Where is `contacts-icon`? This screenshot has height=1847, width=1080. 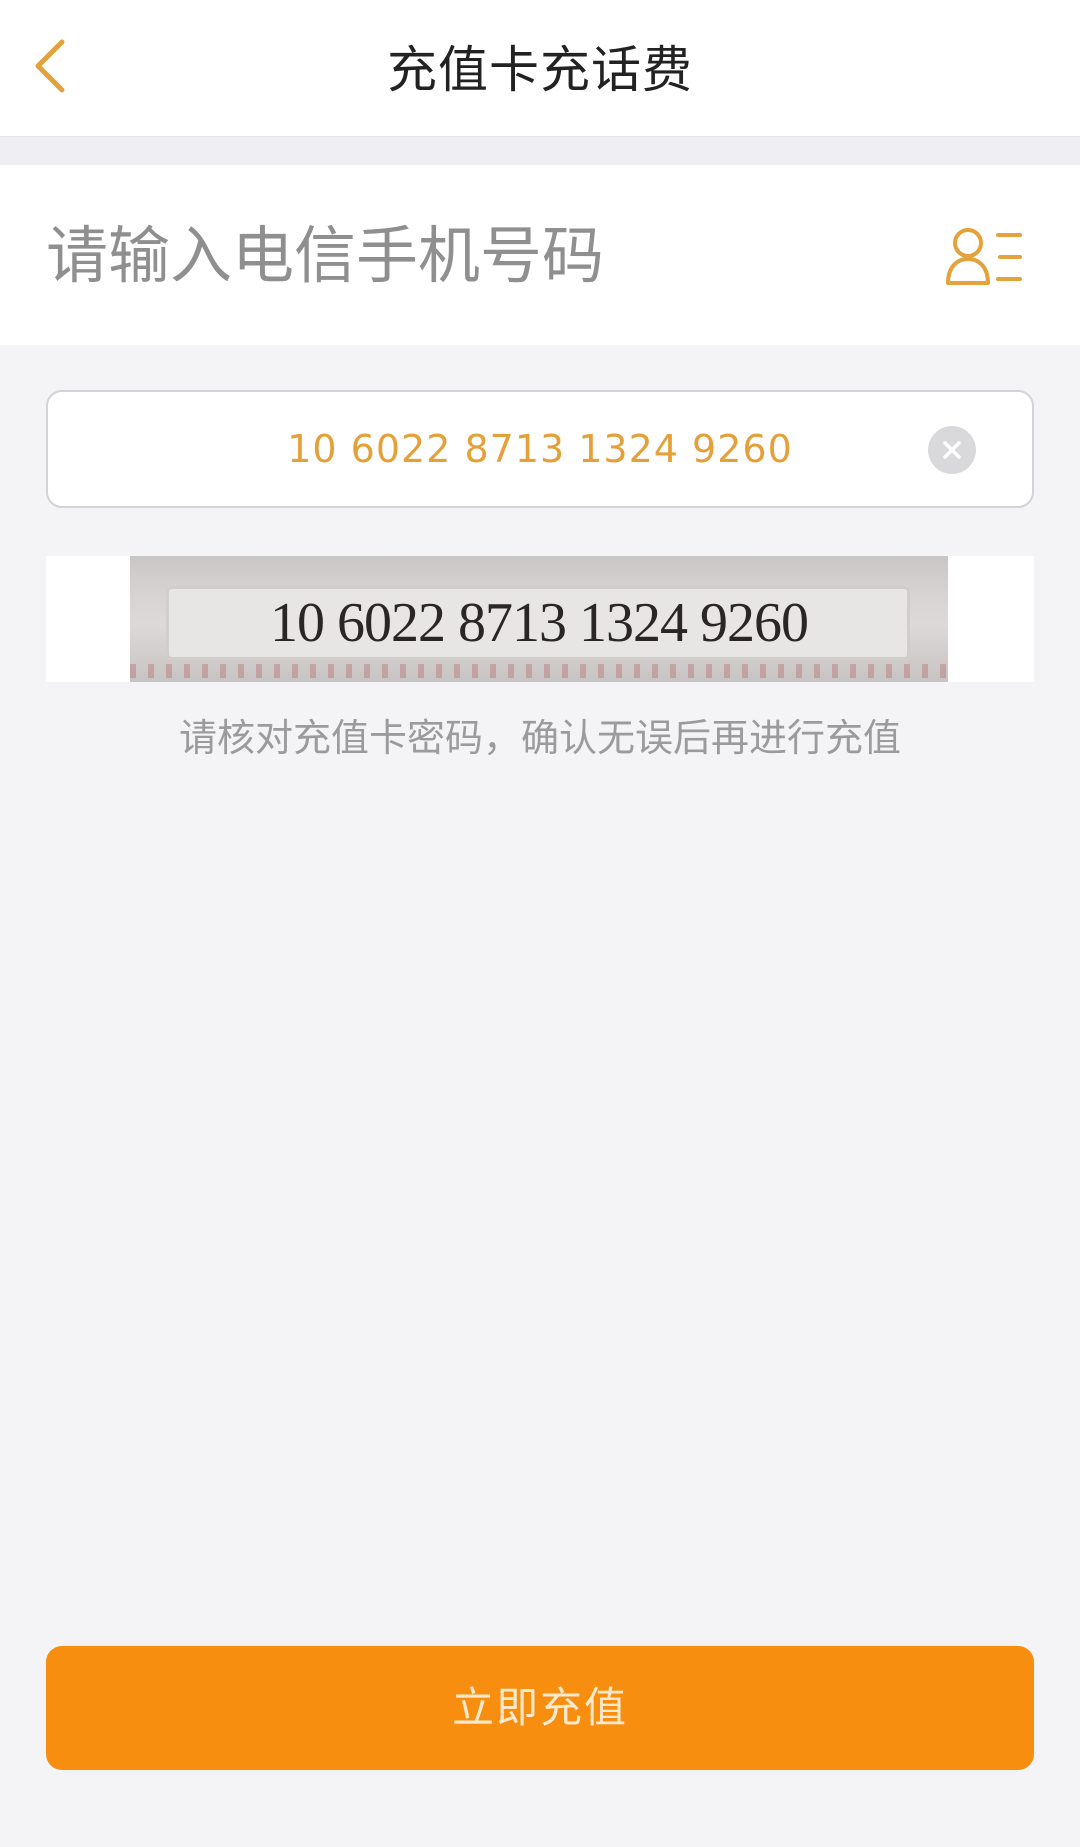
contacts-icon is located at coordinates (984, 256).